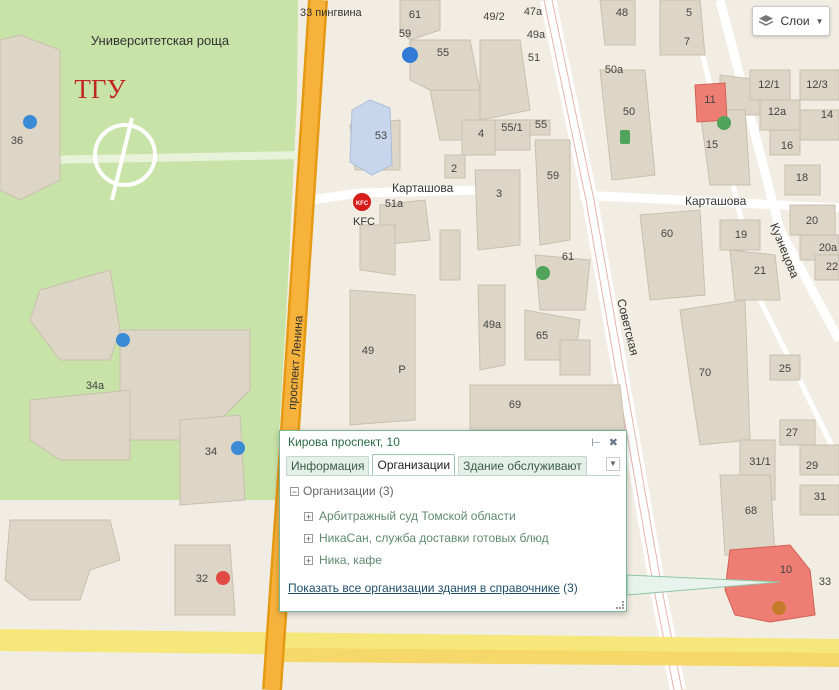  I want to click on svg-text: 16, so click(787, 146).